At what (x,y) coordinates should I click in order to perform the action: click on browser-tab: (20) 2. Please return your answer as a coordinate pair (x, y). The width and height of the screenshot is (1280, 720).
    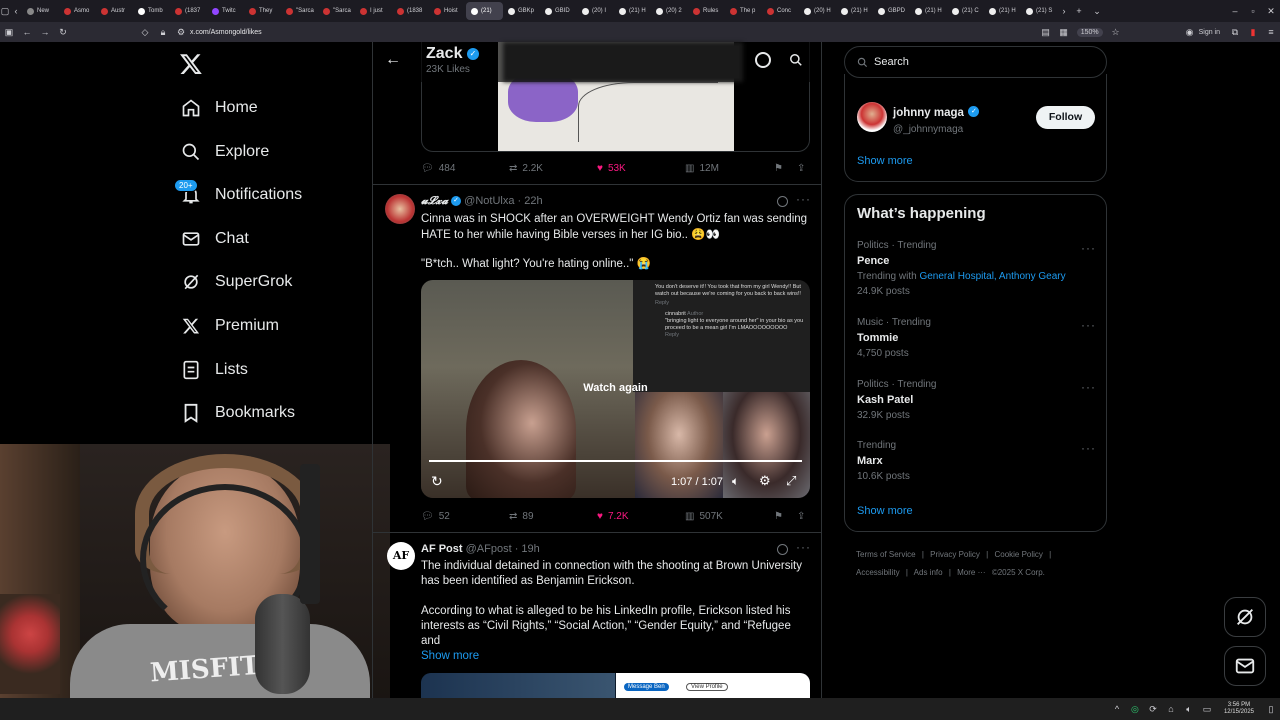
    Looking at the image, I should click on (669, 11).